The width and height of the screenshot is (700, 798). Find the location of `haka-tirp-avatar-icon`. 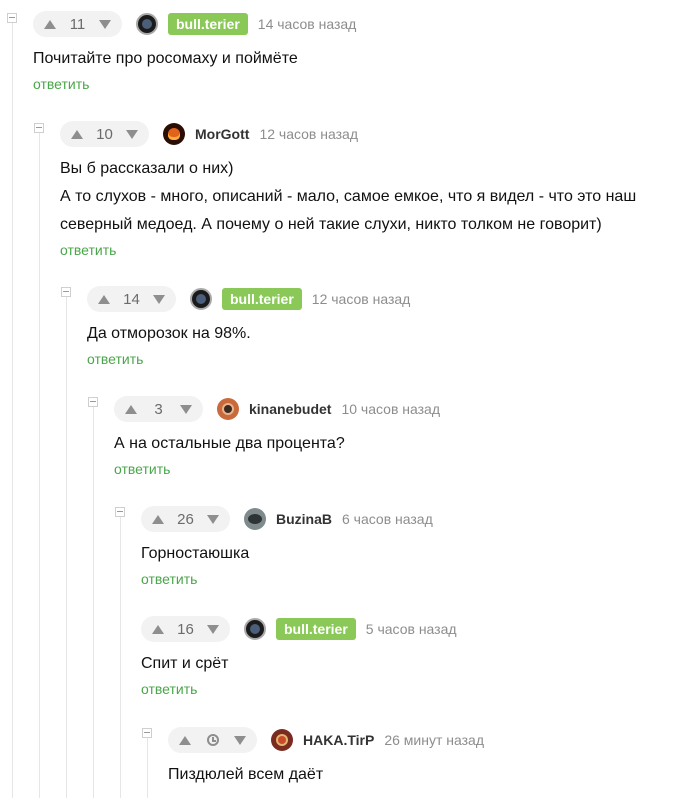

haka-tirp-avatar-icon is located at coordinates (282, 740).